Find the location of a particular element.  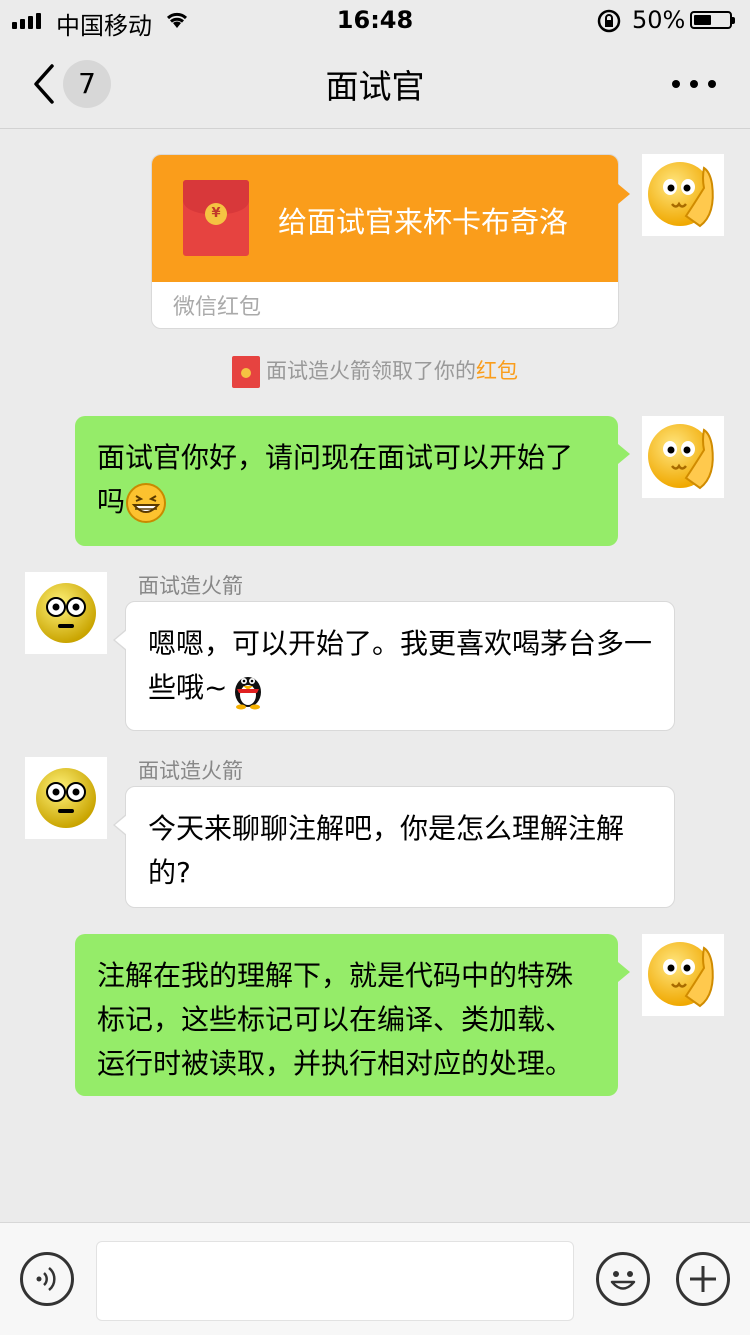

grin-emoji-icon is located at coordinates (146, 503).